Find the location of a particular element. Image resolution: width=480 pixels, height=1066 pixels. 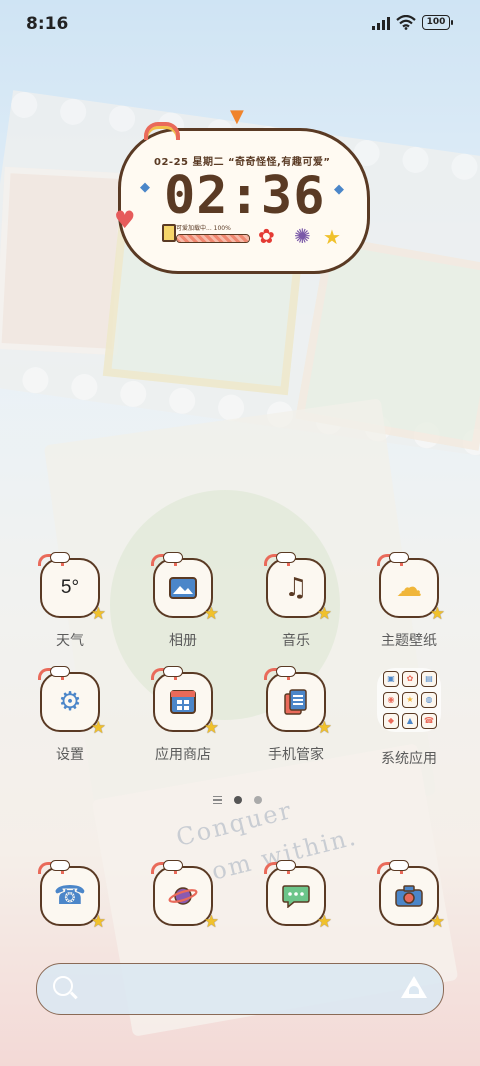

widget-loading-text: 可爱加载中... 100% is located at coordinates (203, 228).